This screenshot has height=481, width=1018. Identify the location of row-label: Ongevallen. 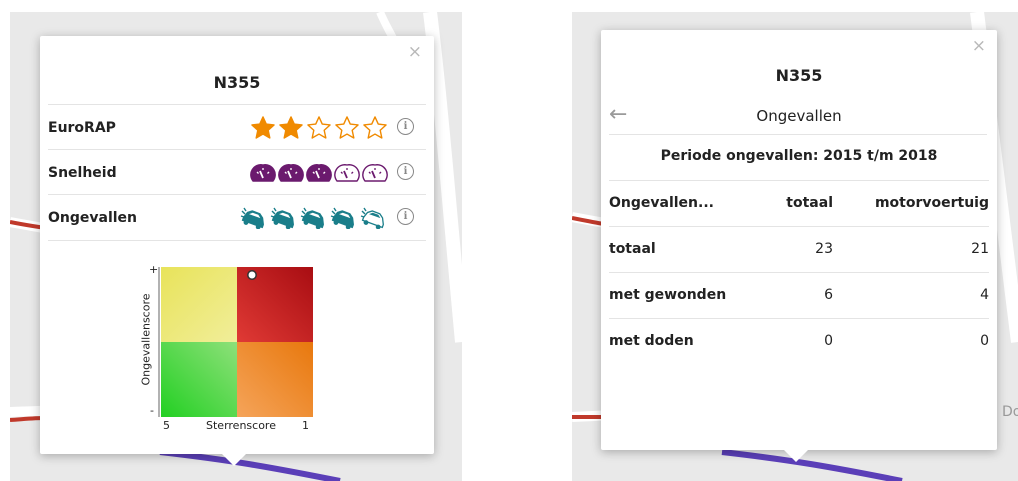
(93, 217).